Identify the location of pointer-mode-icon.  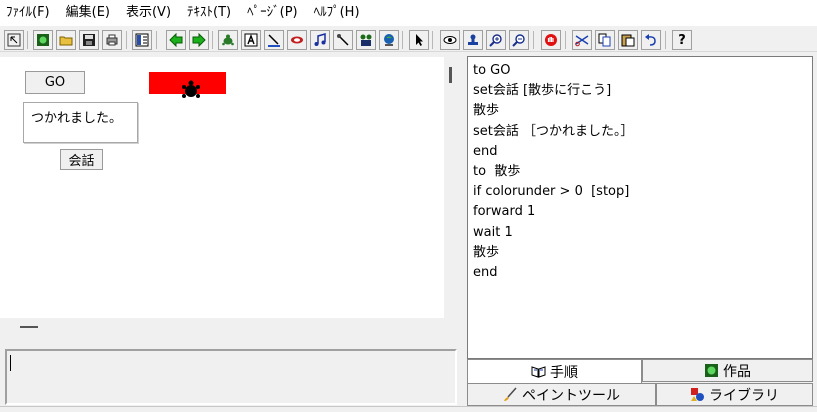
(14, 40).